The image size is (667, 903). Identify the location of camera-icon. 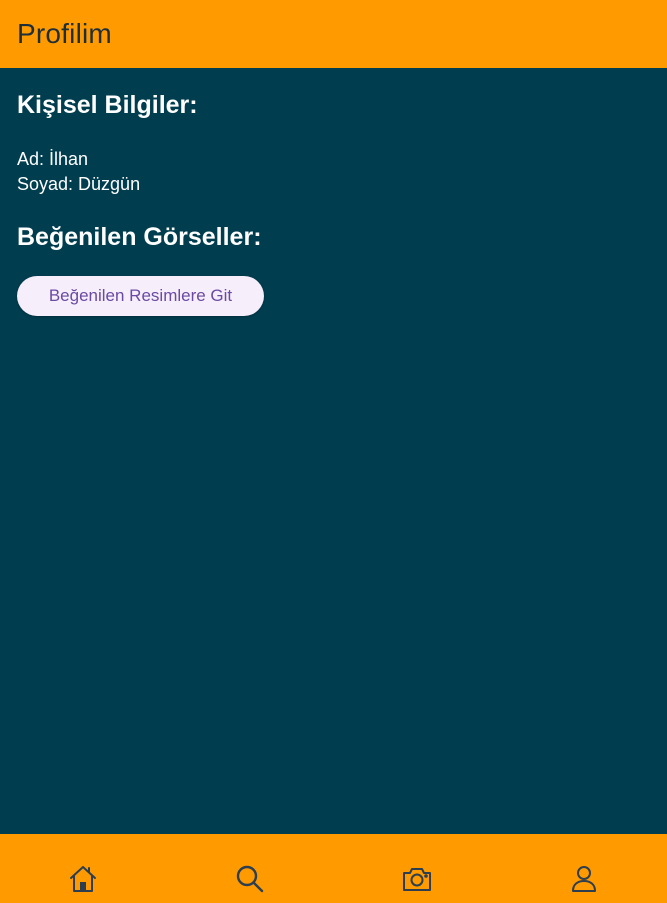
(416, 879).